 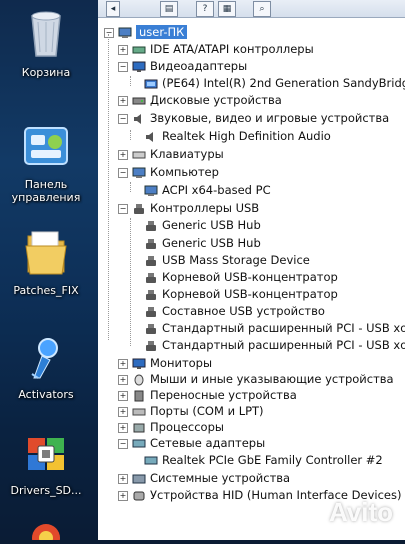 I want to click on tree-item-label: Generic USB Hub, so click(x=211, y=243).